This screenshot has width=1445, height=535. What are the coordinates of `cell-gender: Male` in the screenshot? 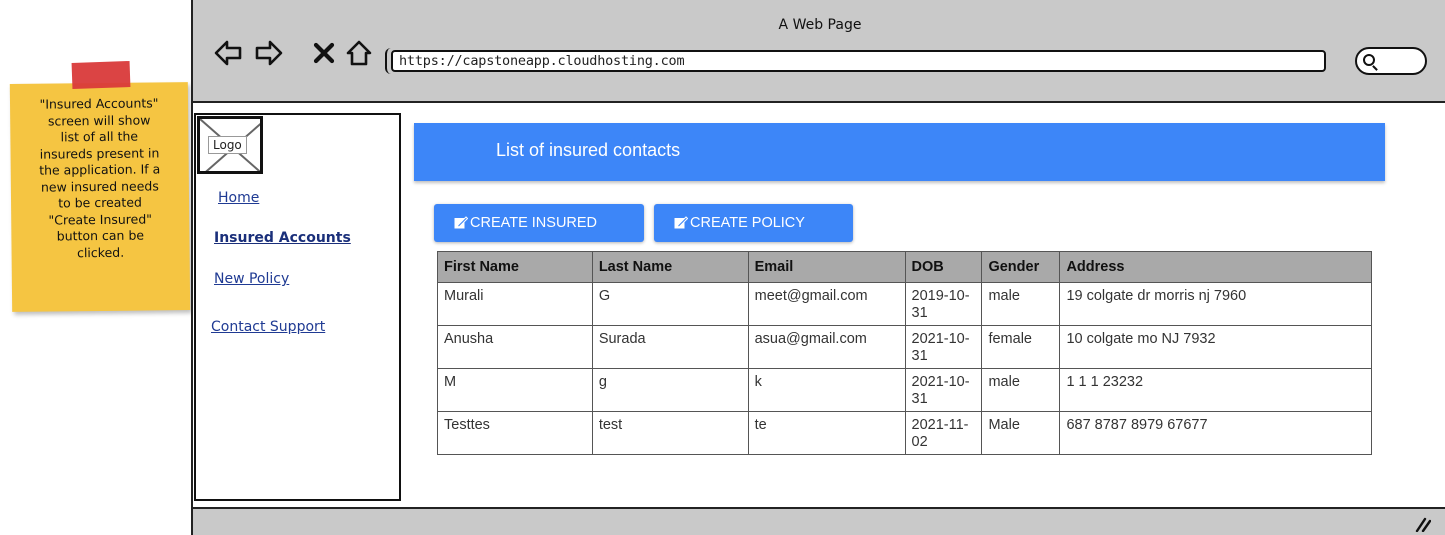 It's located at (1021, 433).